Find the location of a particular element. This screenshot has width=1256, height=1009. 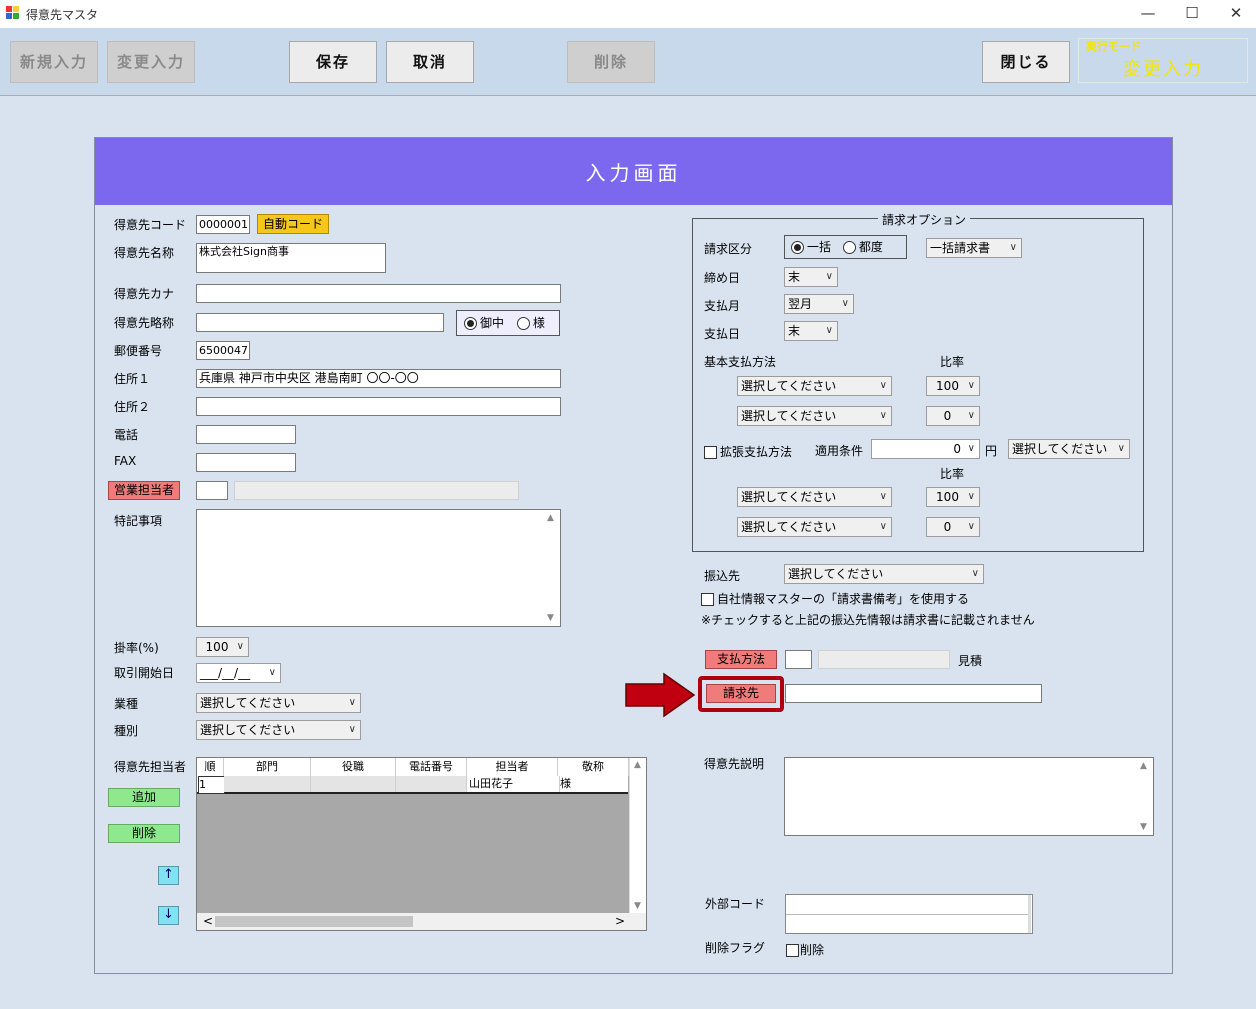

tel-field is located at coordinates (246, 434).